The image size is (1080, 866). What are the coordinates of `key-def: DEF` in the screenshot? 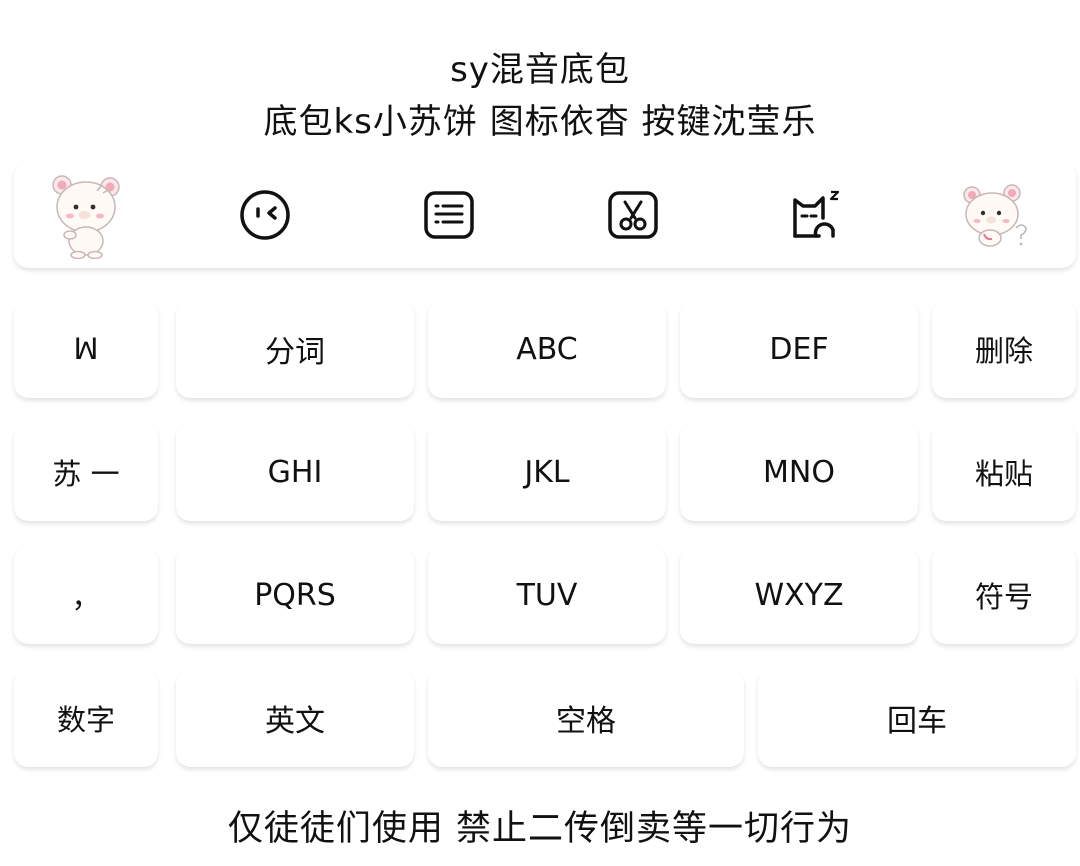 It's located at (799, 349).